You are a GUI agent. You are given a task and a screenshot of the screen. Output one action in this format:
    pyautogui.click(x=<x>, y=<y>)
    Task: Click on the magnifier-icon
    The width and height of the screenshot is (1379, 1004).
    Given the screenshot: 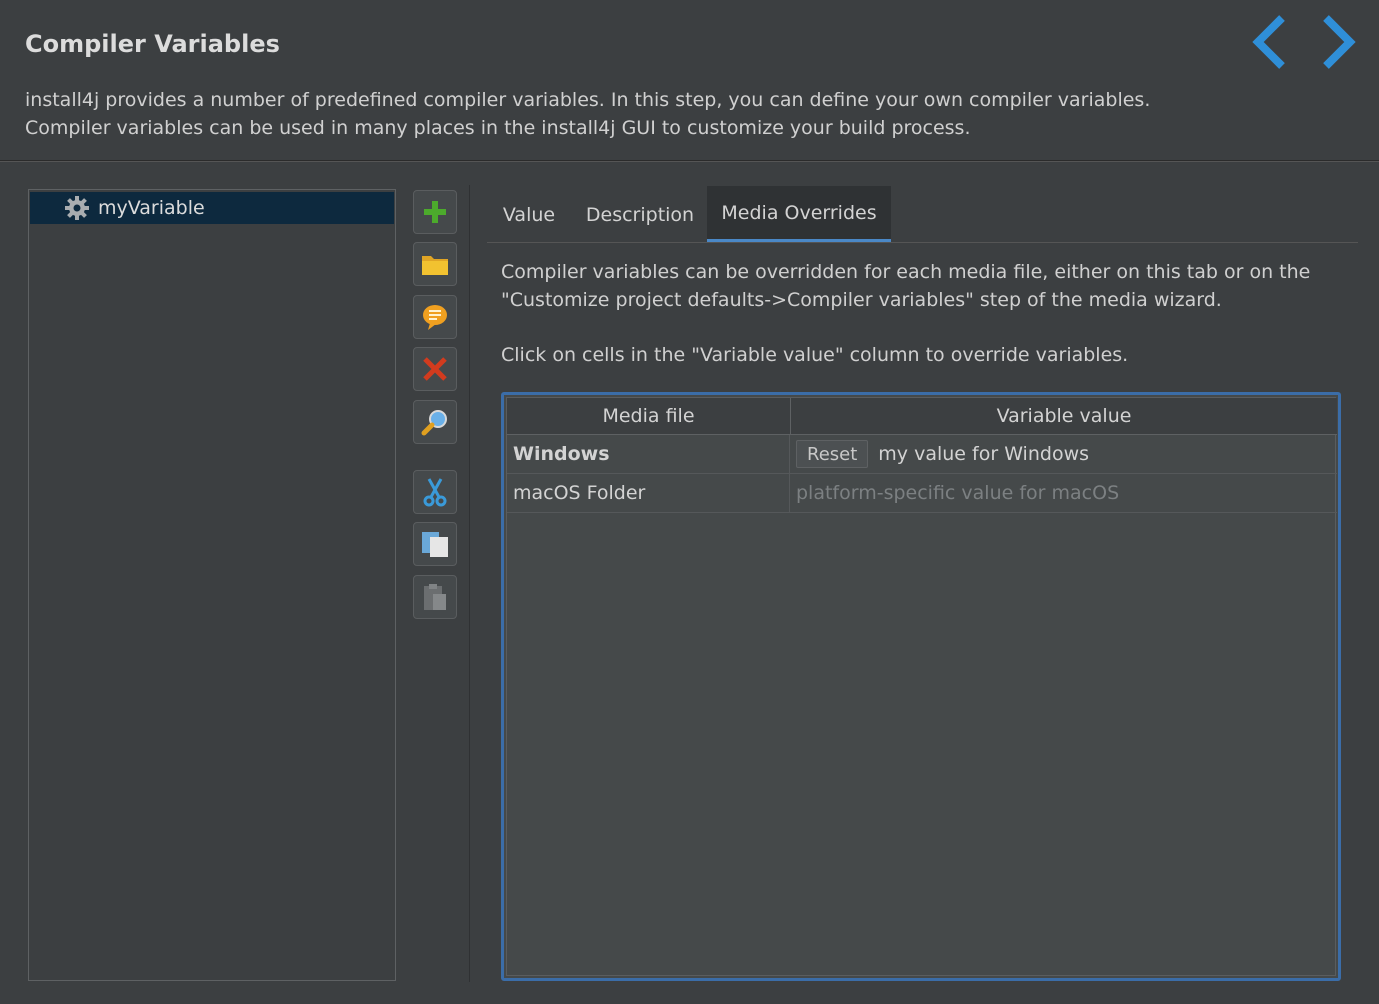 What is the action you would take?
    pyautogui.click(x=434, y=423)
    